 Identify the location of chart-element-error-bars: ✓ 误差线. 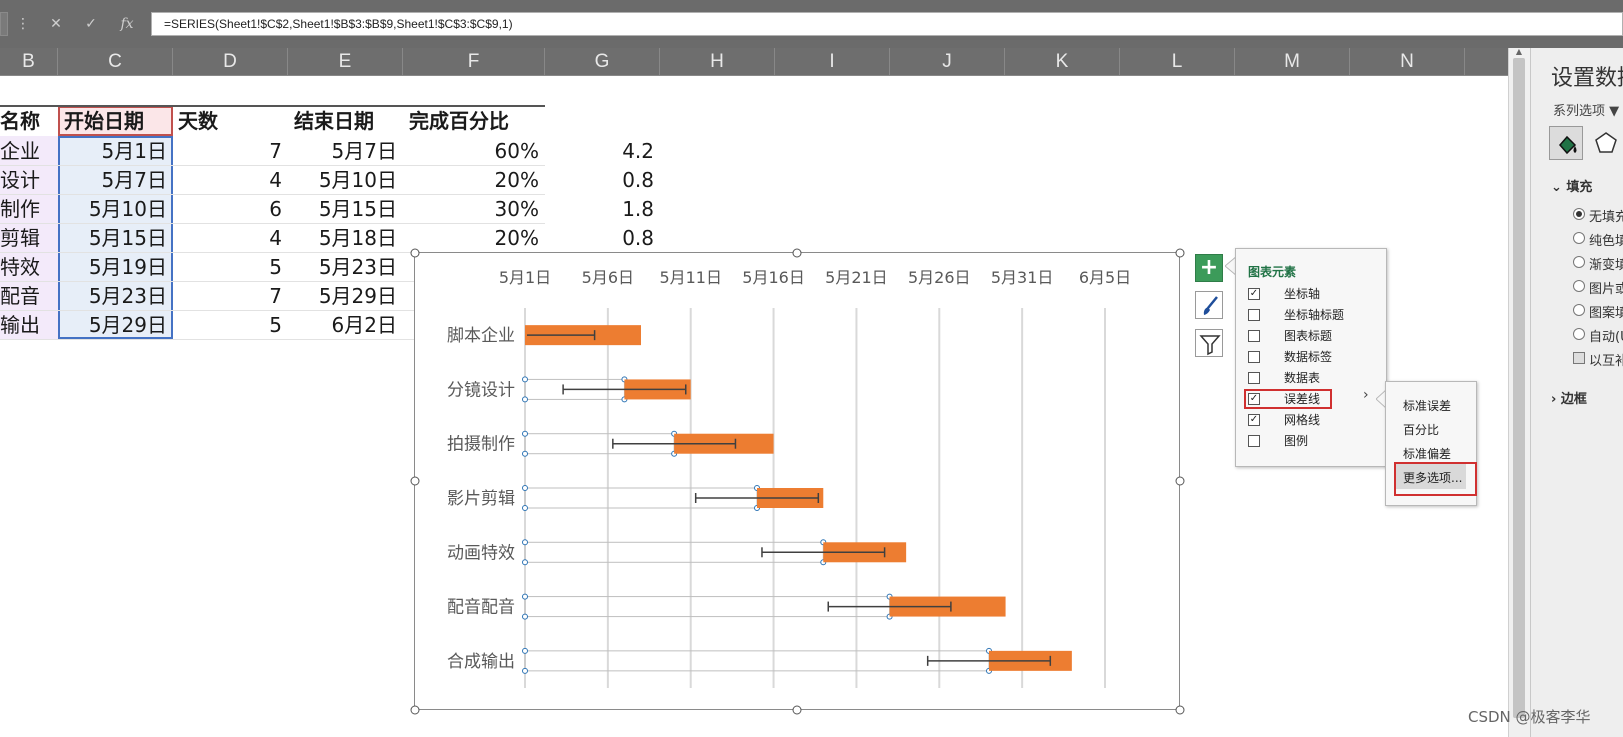
(1288, 399).